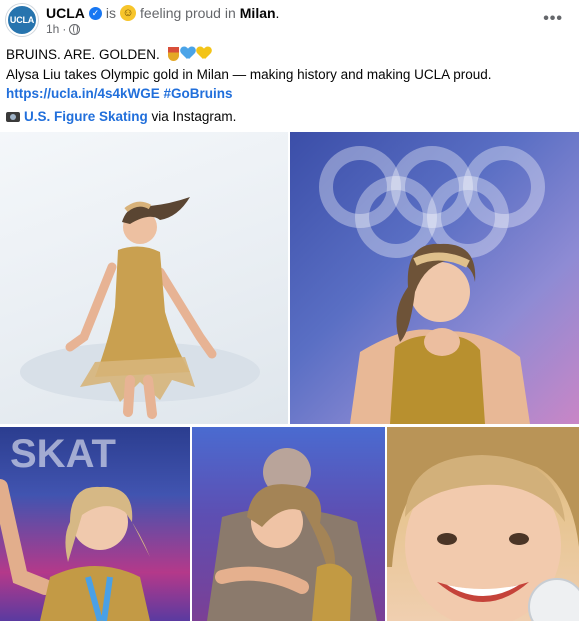 The height and width of the screenshot is (621, 579). What do you see at coordinates (258, 13) in the screenshot?
I see `location-link: Milan` at bounding box center [258, 13].